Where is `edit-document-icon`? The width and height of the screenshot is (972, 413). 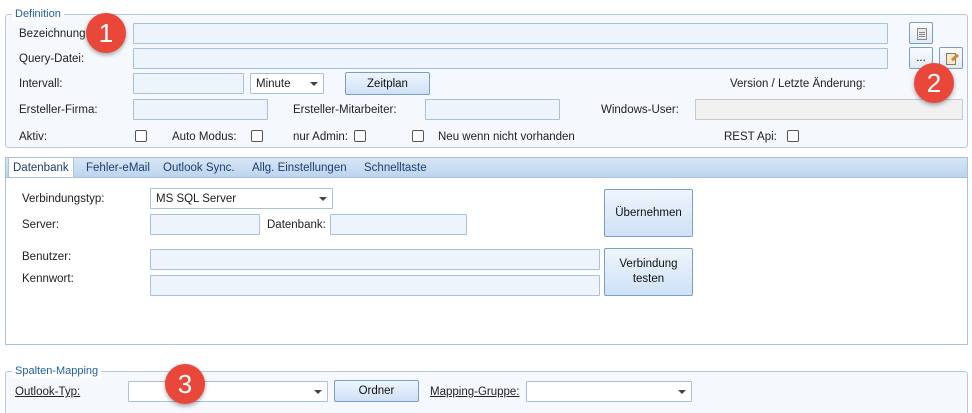
edit-document-icon is located at coordinates (951, 59).